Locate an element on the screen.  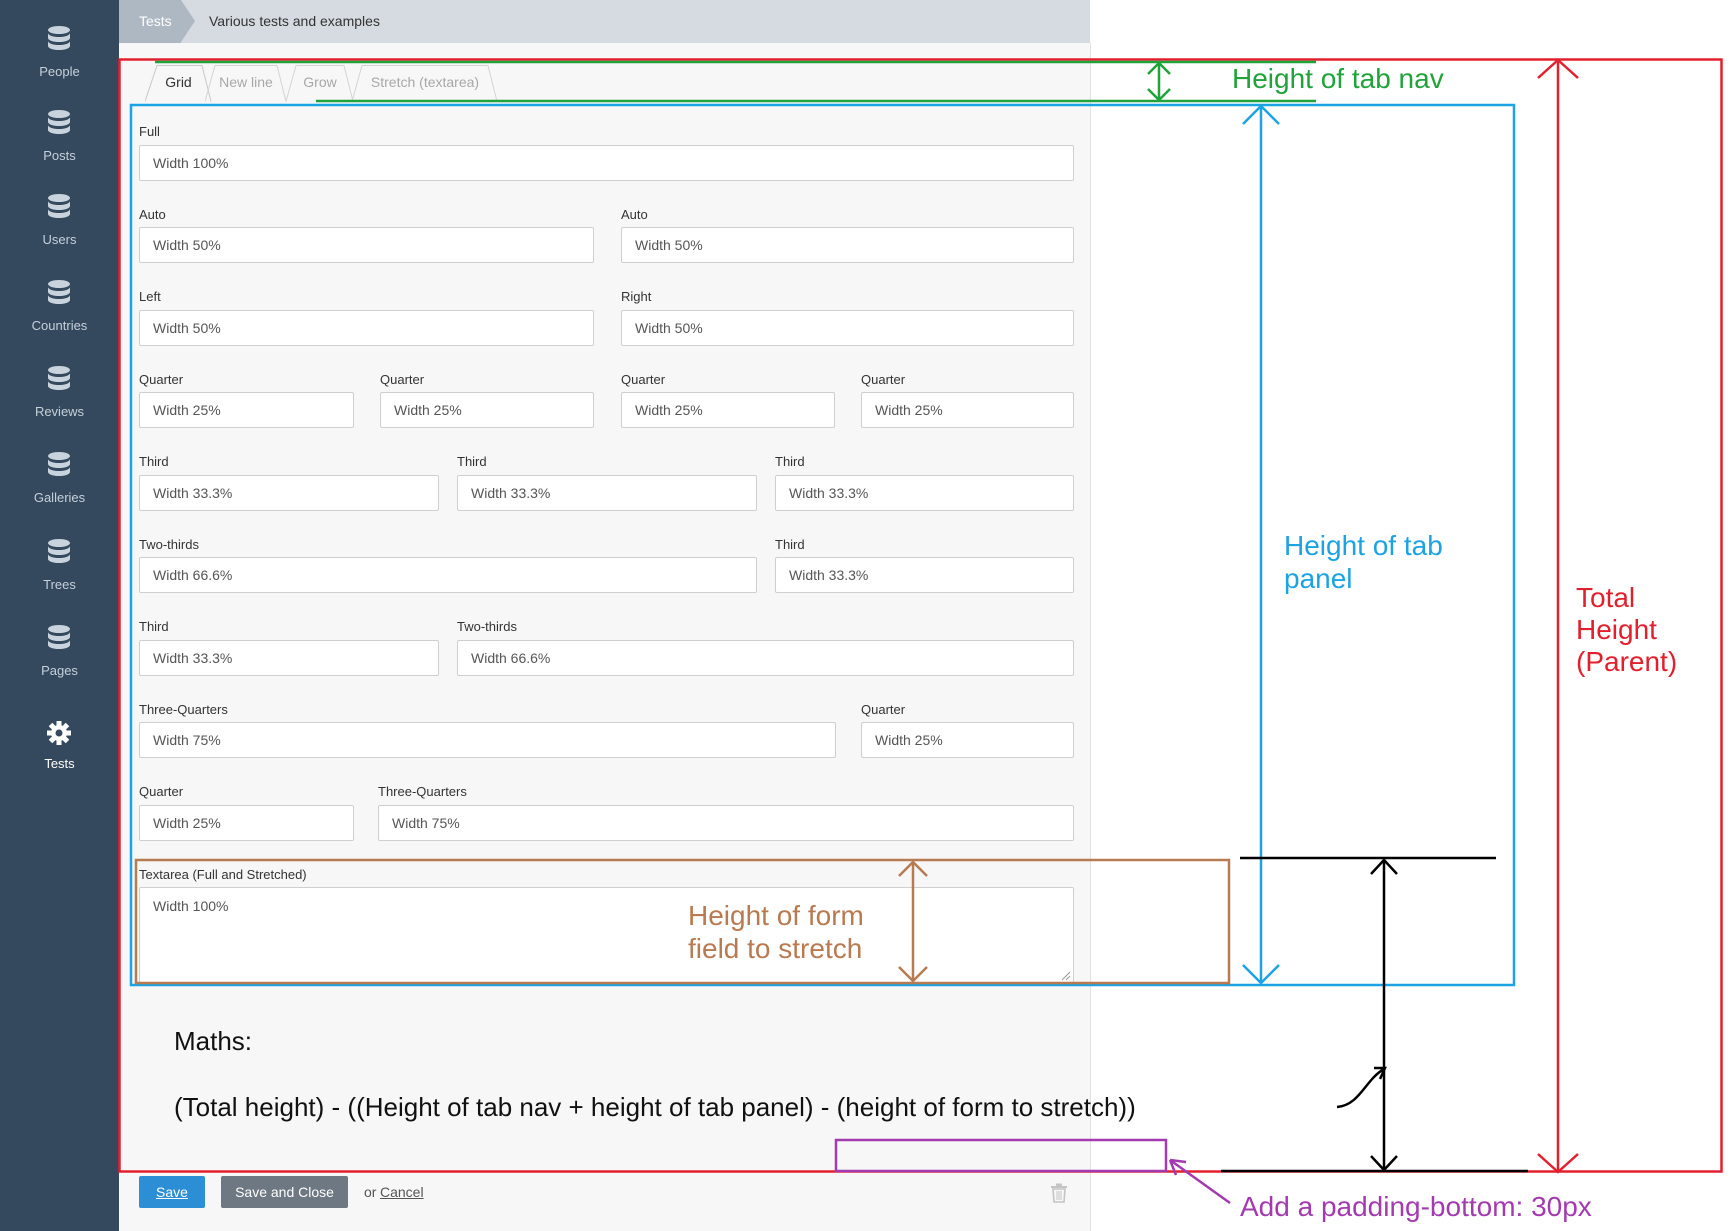
sidebar-item-trees: Trees is located at coordinates (59, 580).